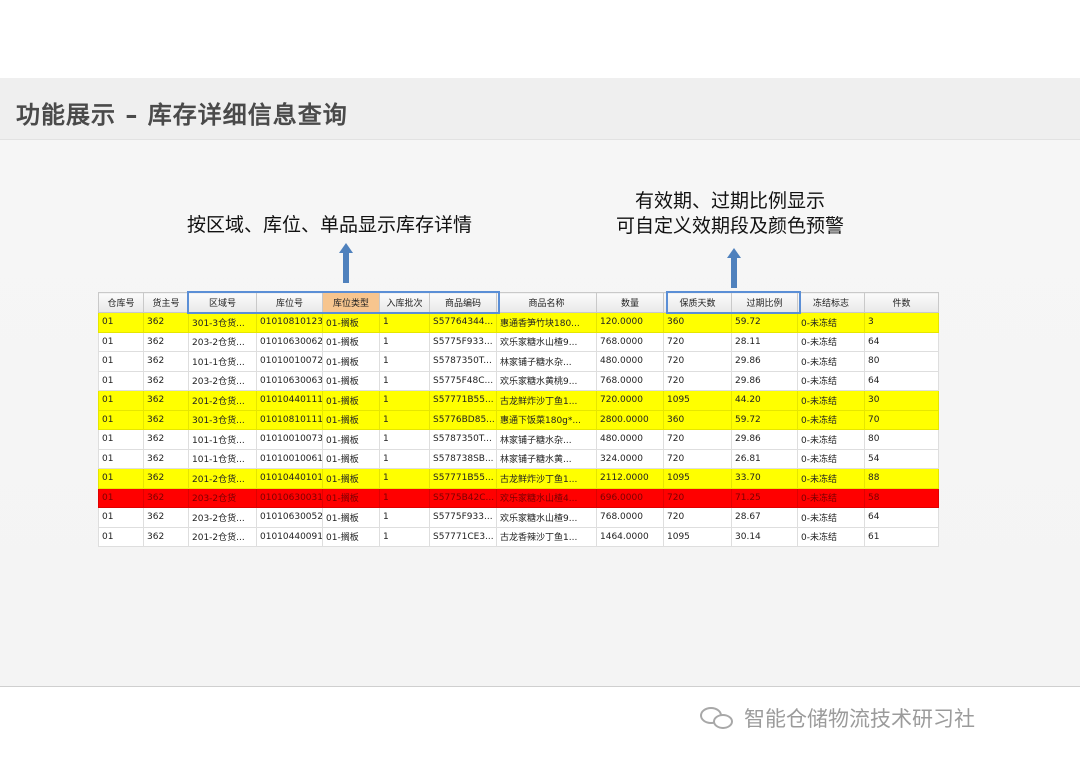 The width and height of the screenshot is (1080, 764). What do you see at coordinates (546, 302) in the screenshot?
I see `column-header: 商品名称` at bounding box center [546, 302].